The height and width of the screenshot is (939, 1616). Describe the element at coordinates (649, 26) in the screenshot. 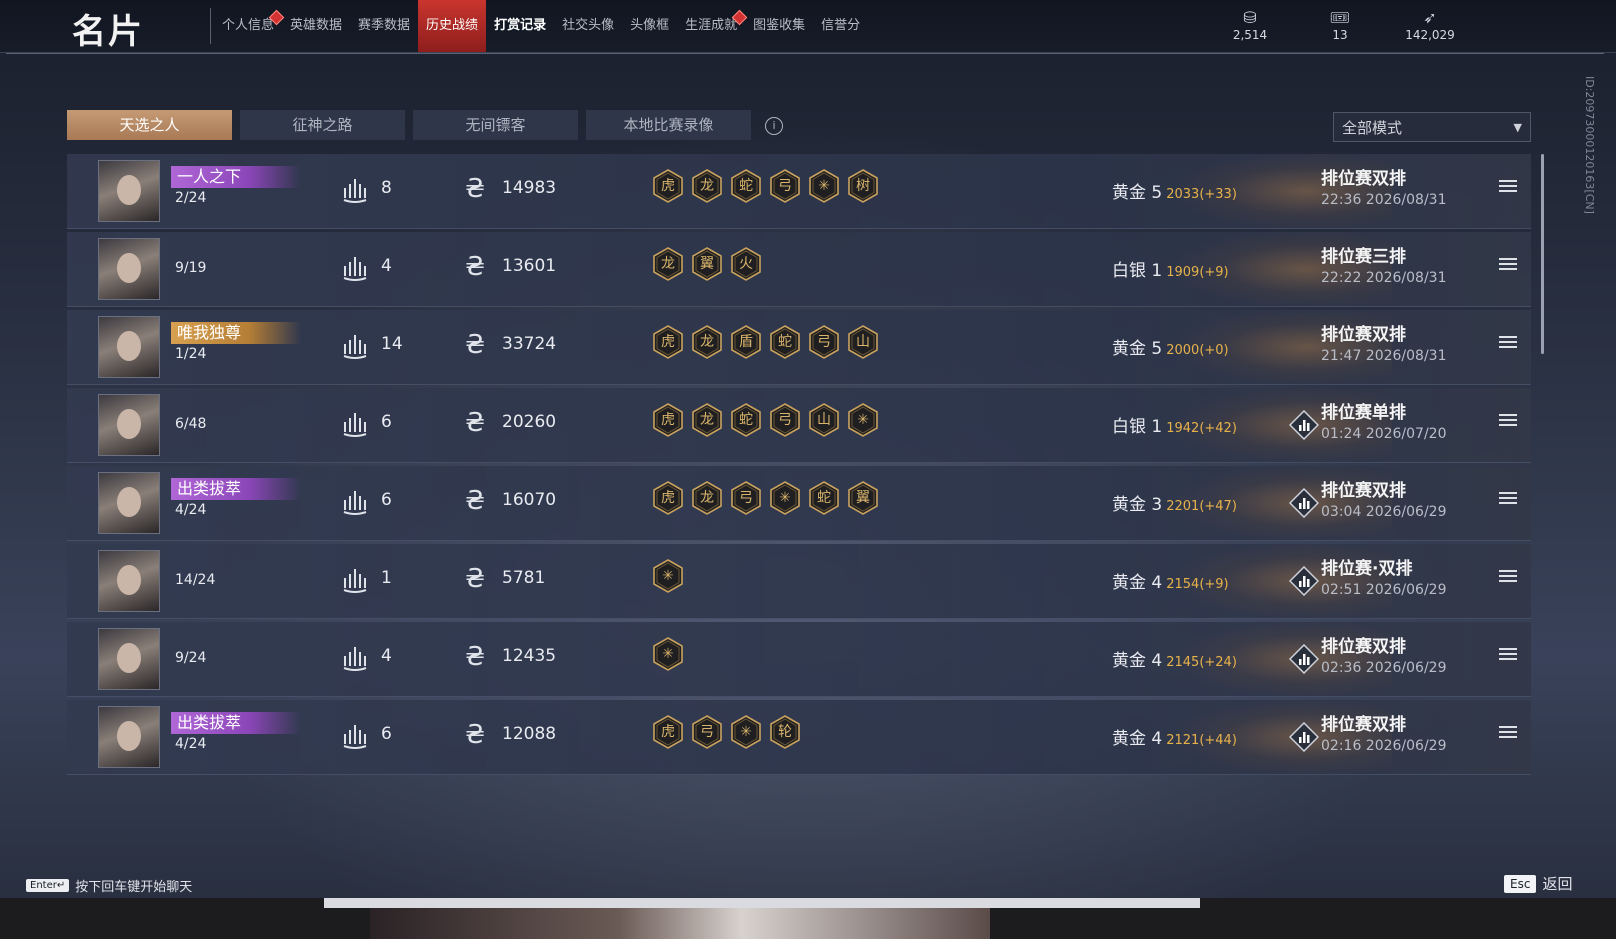

I see `nav-tab-6: 头像框` at that location.